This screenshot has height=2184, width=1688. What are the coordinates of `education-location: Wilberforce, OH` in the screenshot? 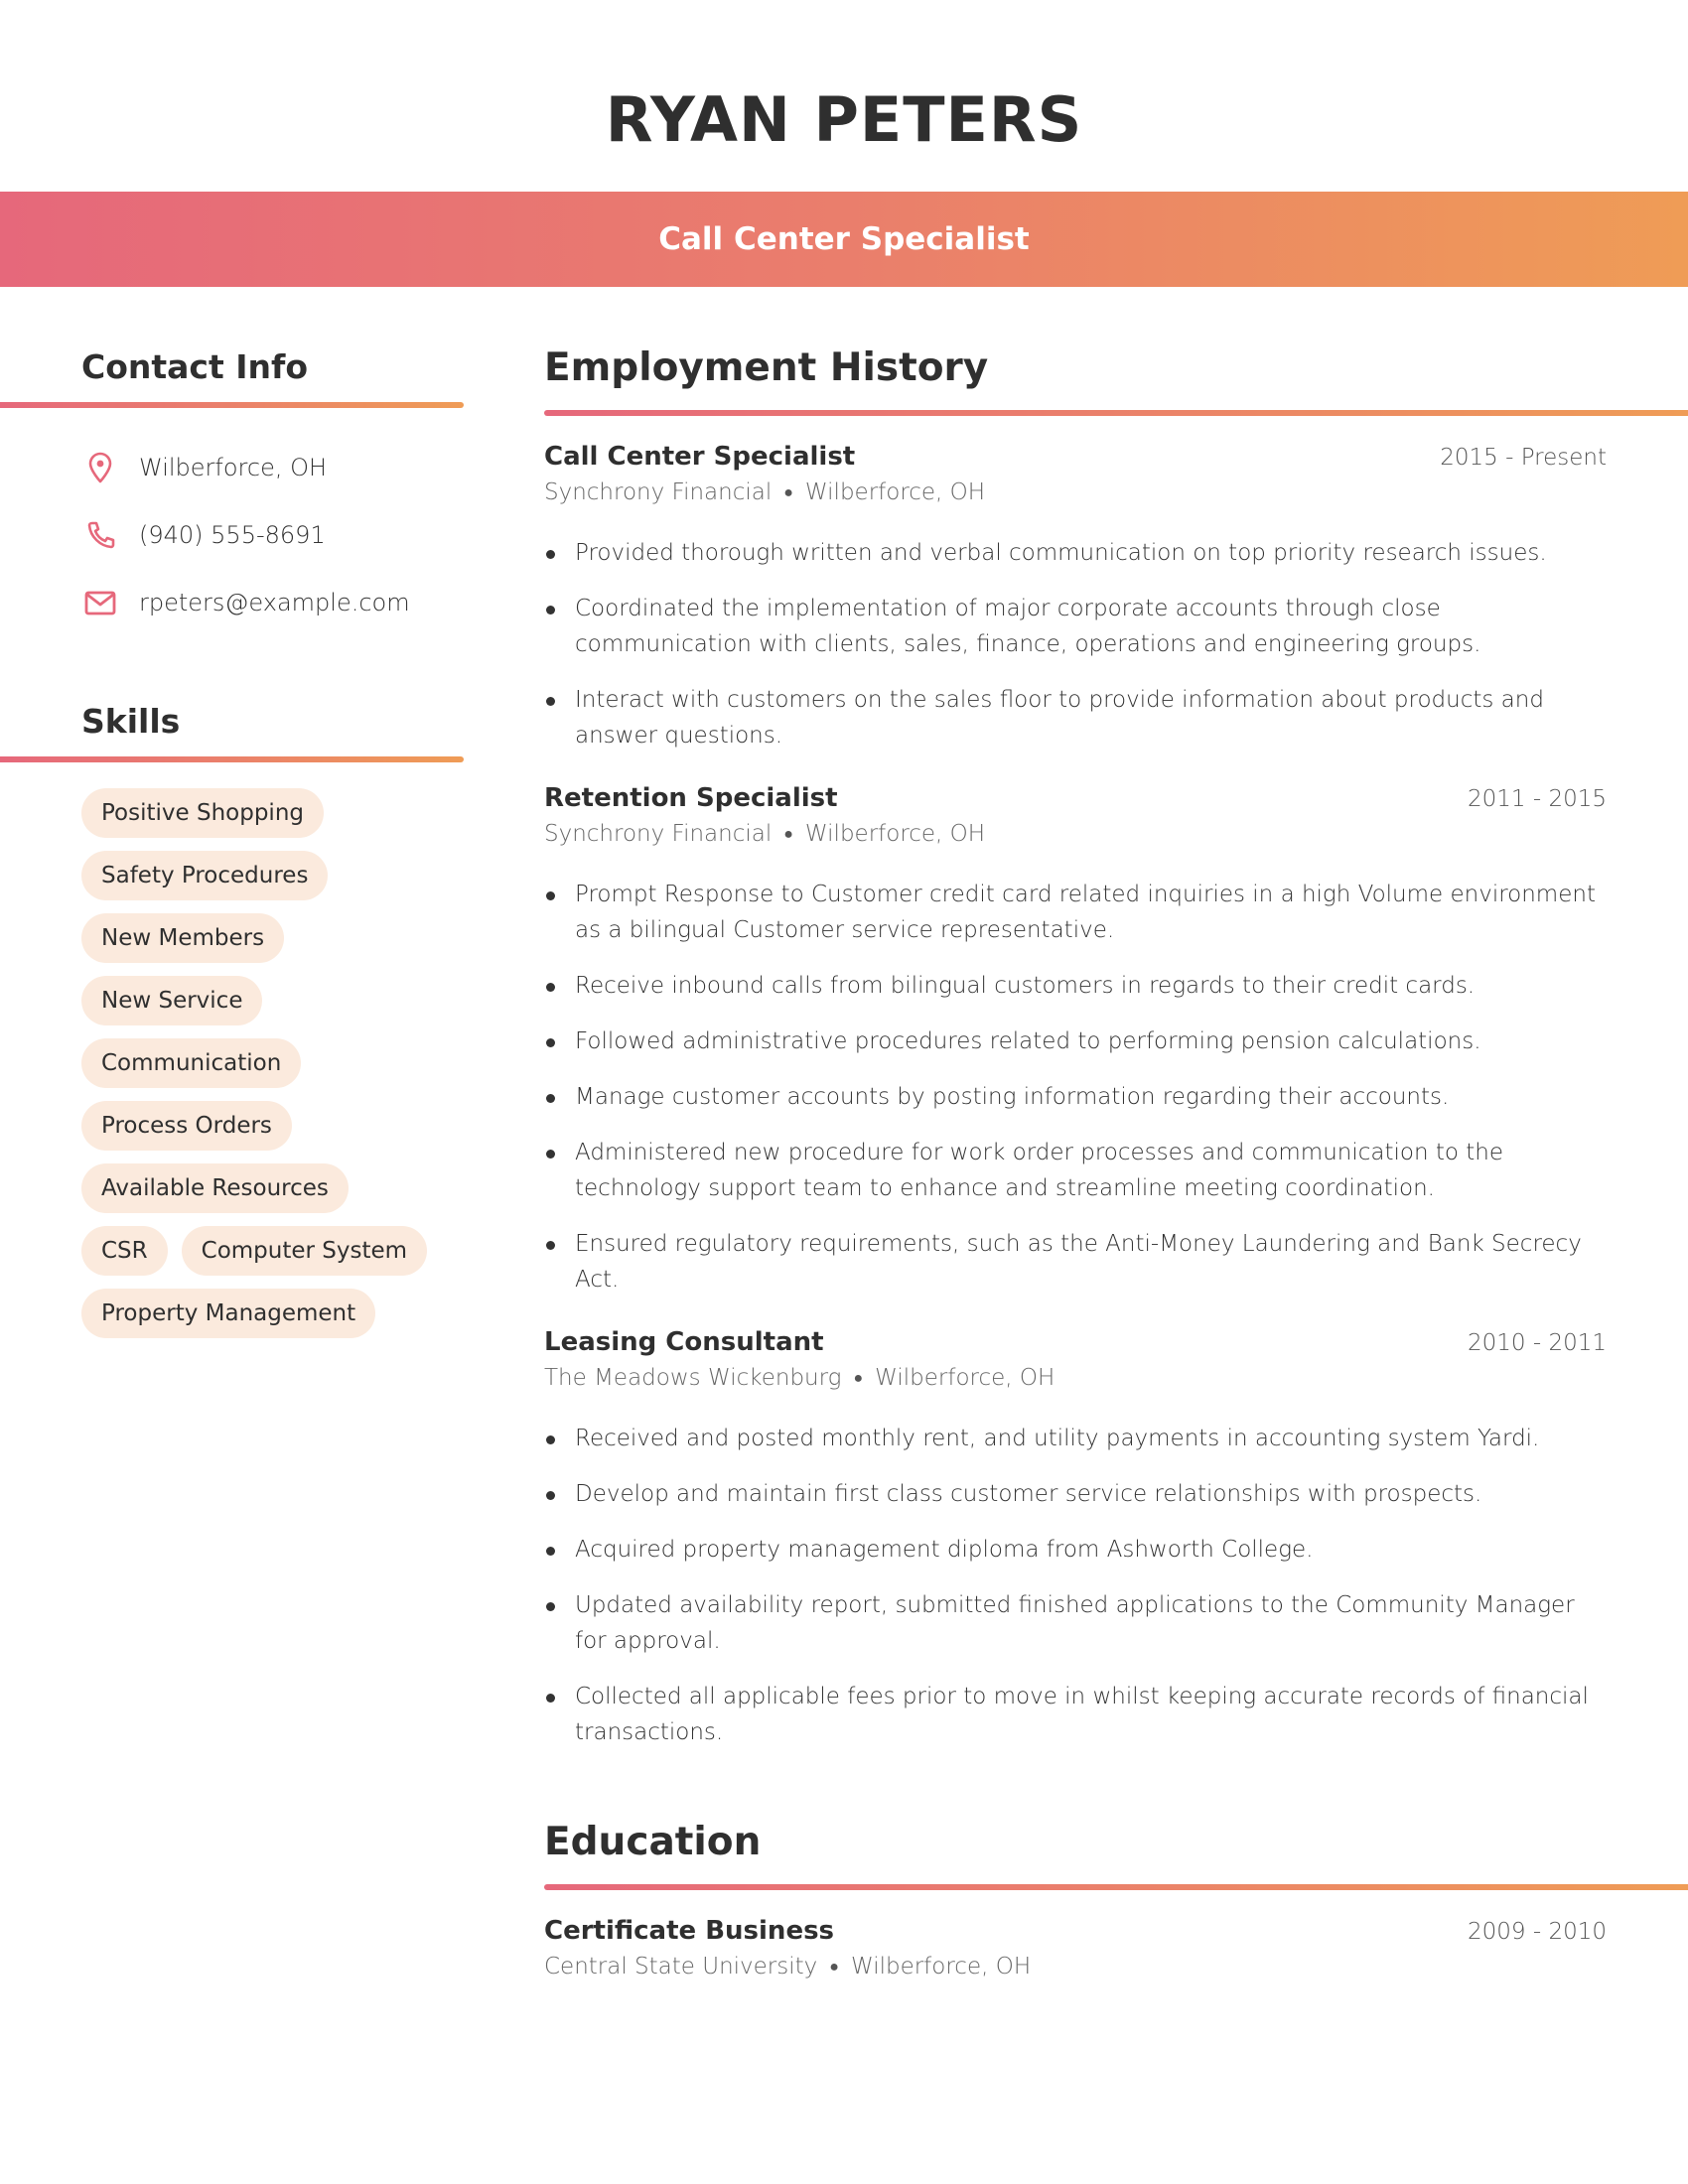 It's located at (941, 1966).